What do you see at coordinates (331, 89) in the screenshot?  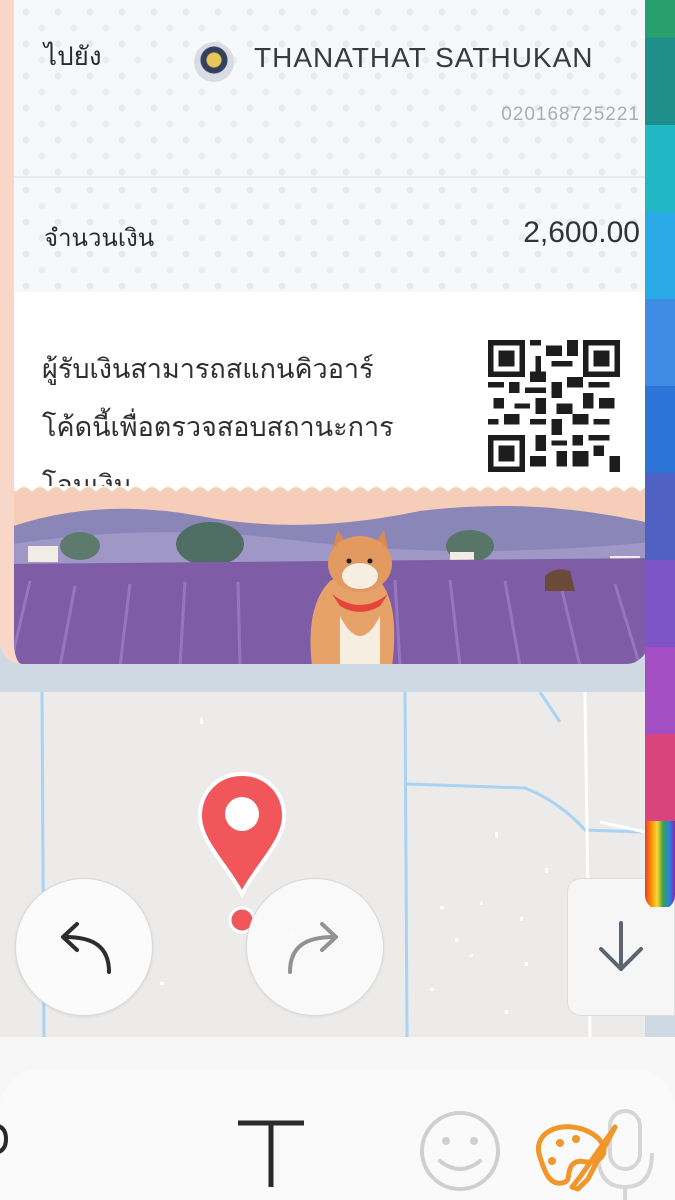 I see `receipt-pattern-top` at bounding box center [331, 89].